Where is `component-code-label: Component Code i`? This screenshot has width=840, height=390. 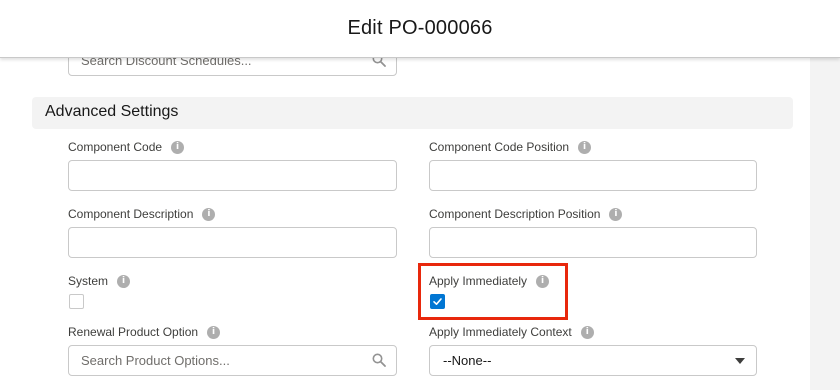 component-code-label: Component Code i is located at coordinates (126, 147).